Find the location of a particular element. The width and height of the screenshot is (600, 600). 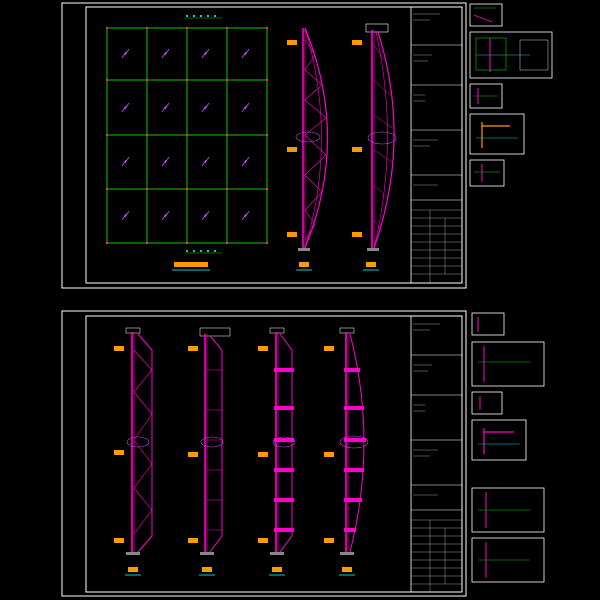

plan-title-marker is located at coordinates (191, 266).